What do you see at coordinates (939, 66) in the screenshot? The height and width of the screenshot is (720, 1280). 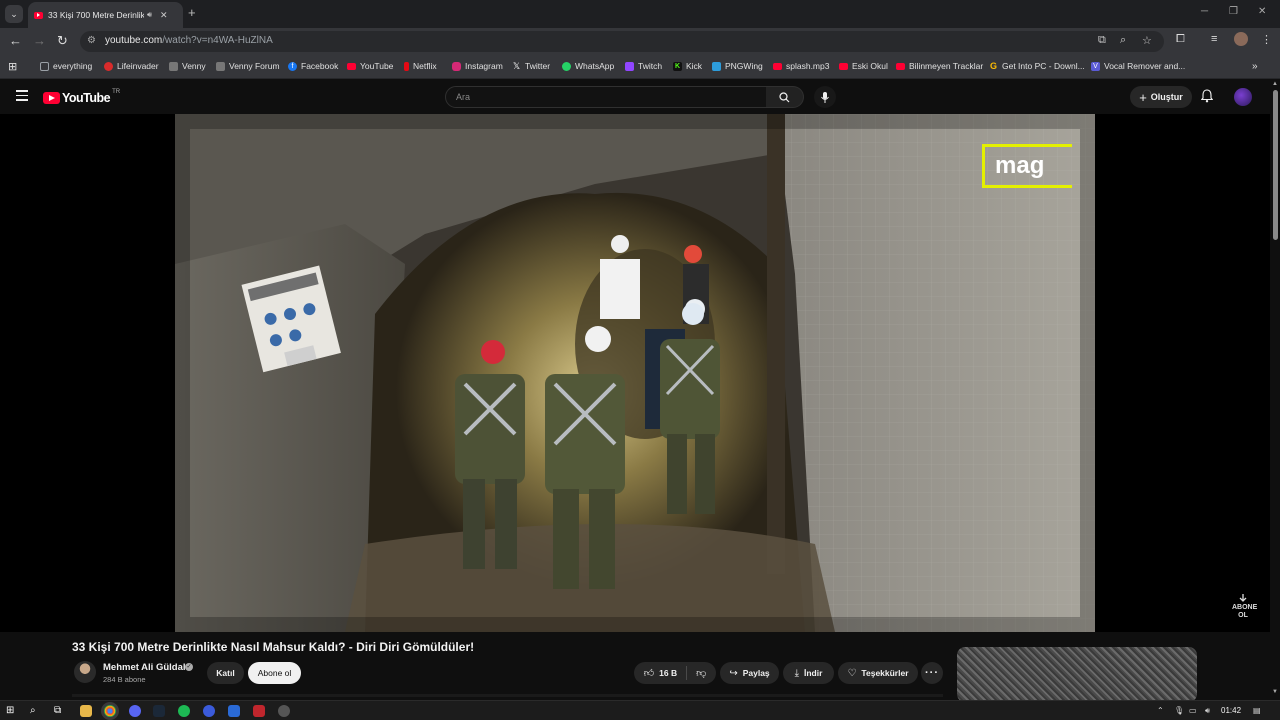 I see `bookmark-bilinmeyen-tracklar: Bilinmeyen Tracklar` at bounding box center [939, 66].